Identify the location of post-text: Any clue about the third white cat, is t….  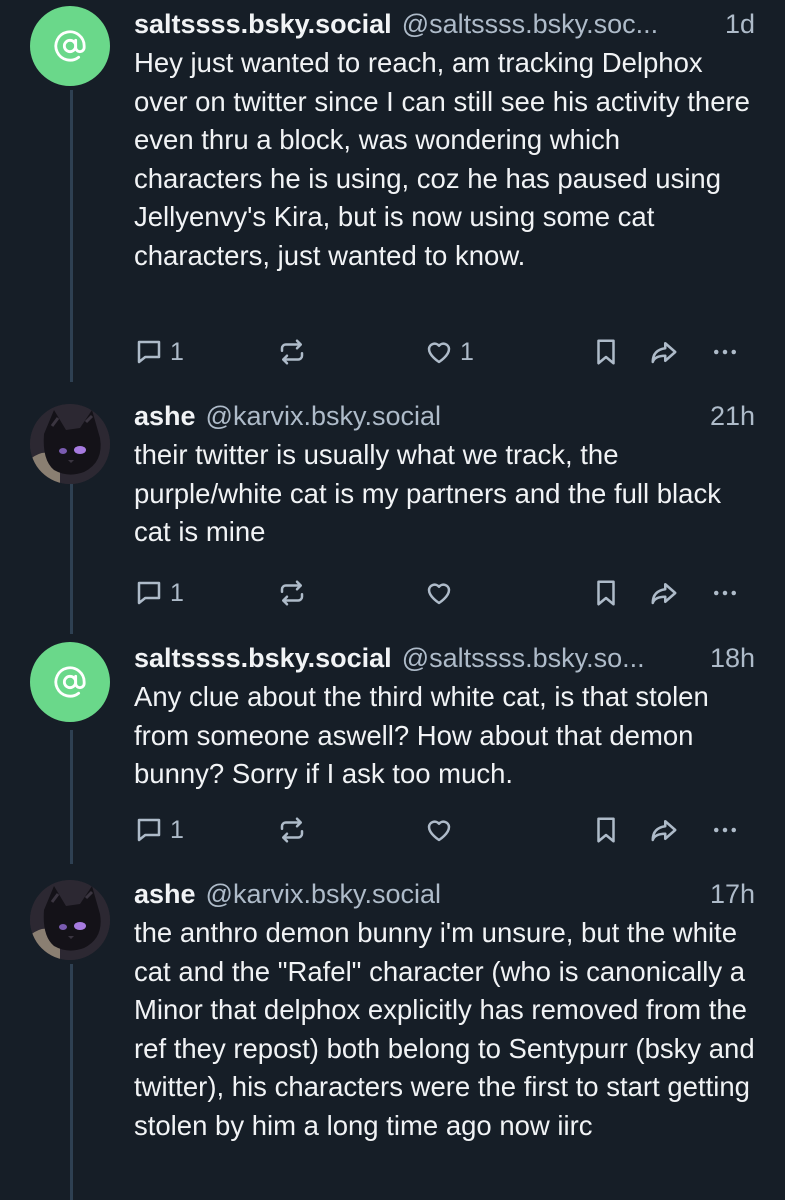
(421, 735).